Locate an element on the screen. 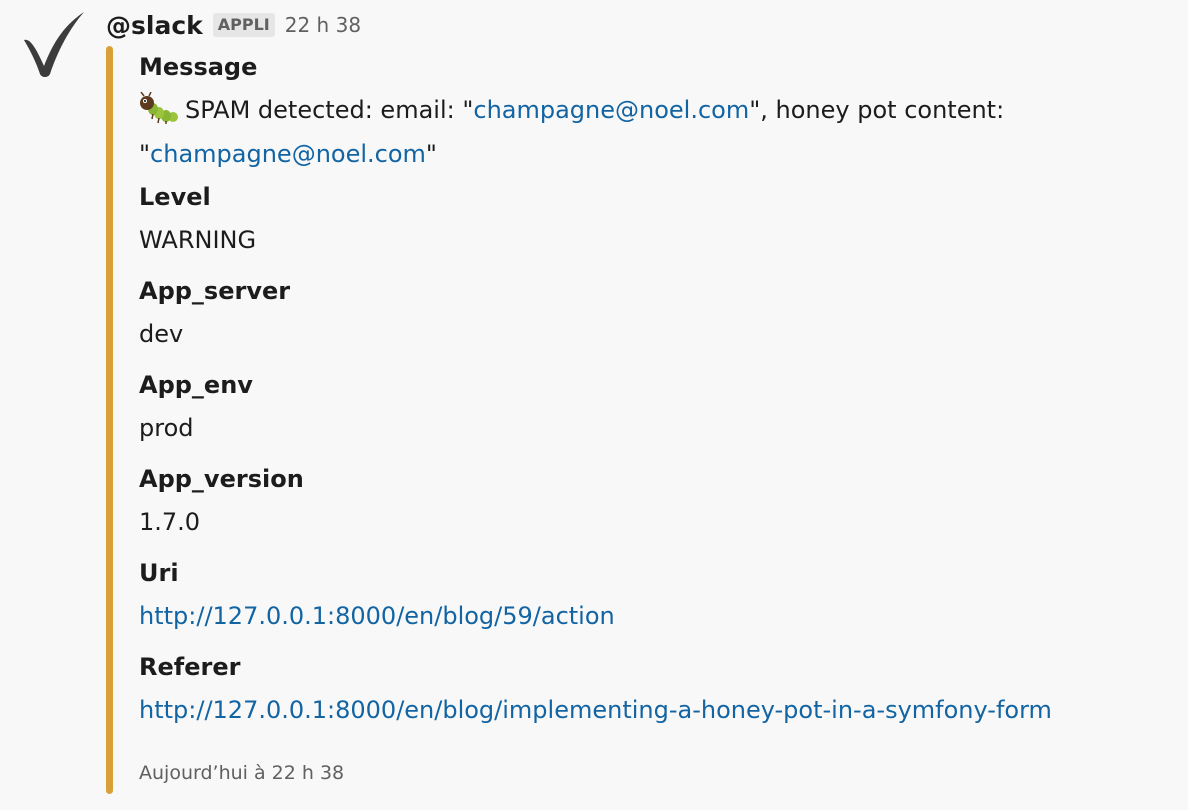 This screenshot has height=810, width=1188. message-timestamp: 22 h 38 is located at coordinates (323, 25).